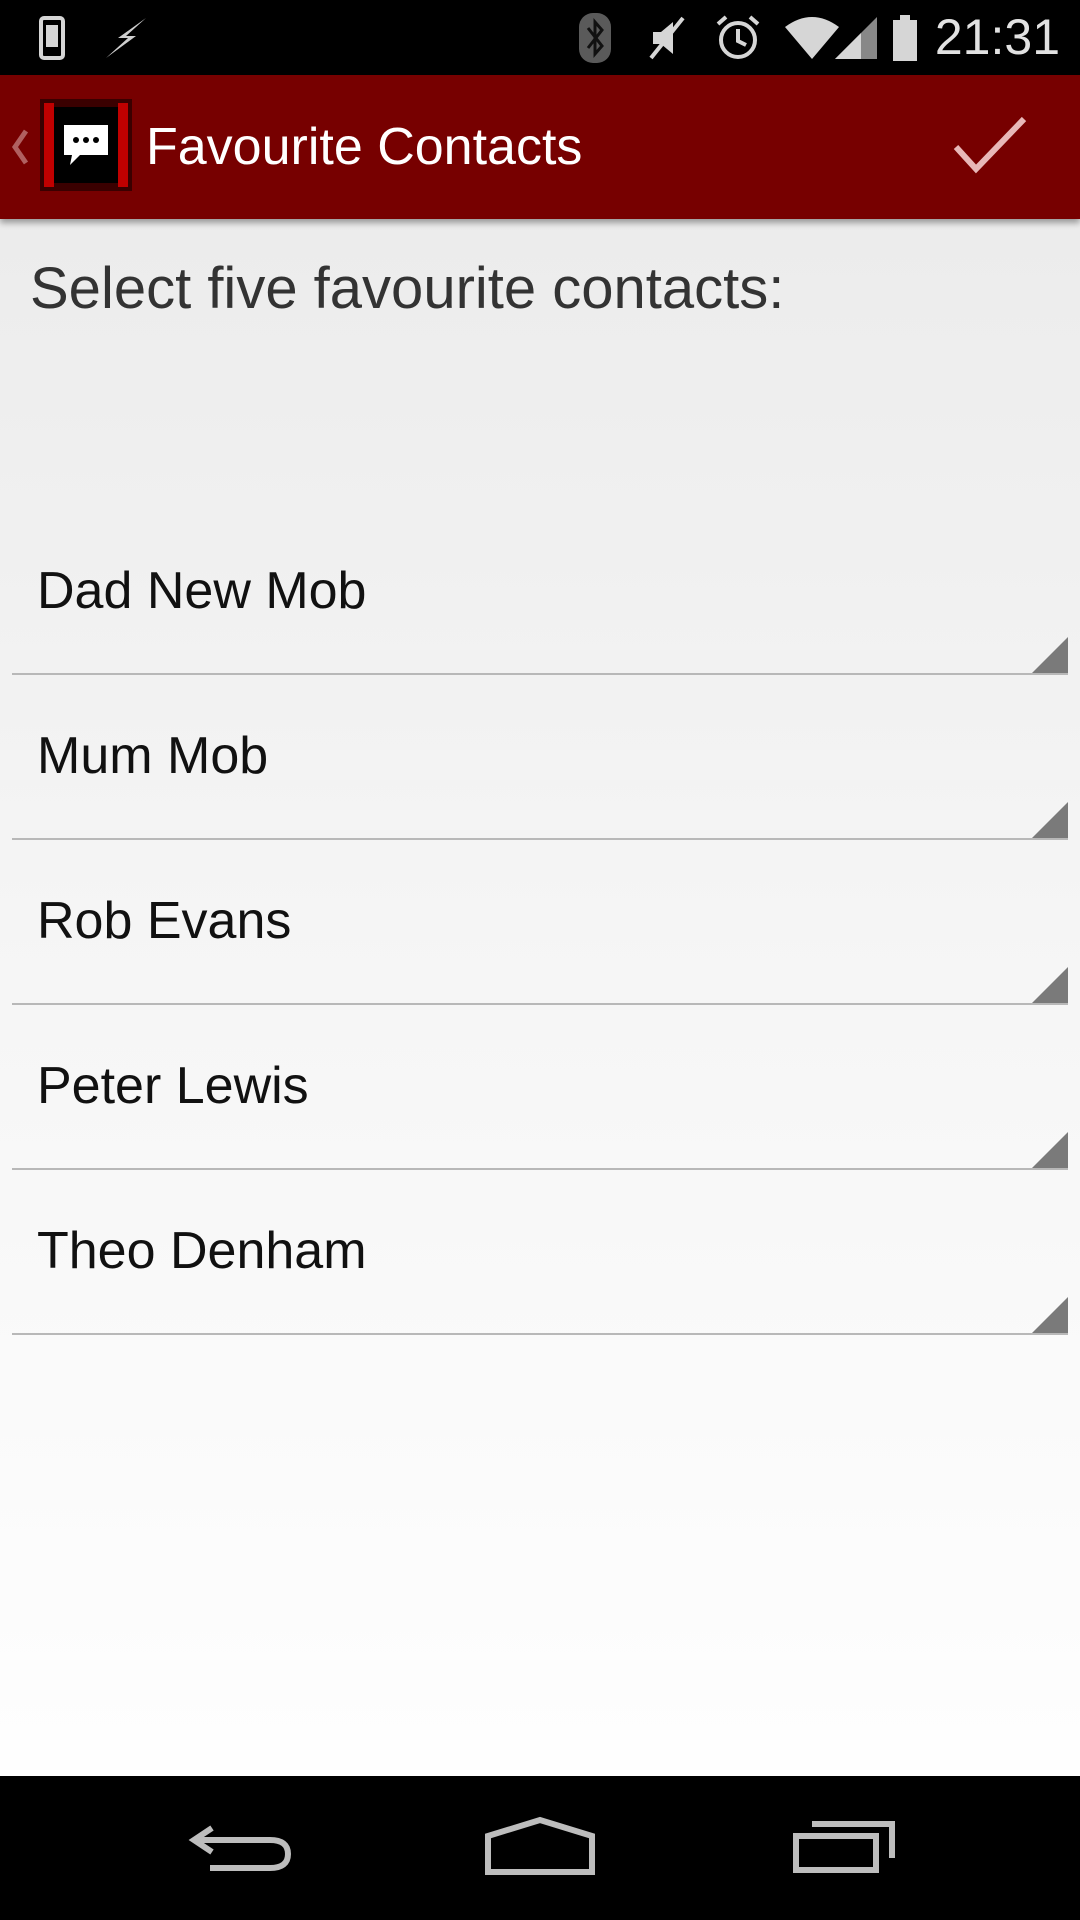 This screenshot has width=1080, height=1920. Describe the element at coordinates (540, 922) in the screenshot. I see `contact-spinner-3: Rob Evans` at that location.